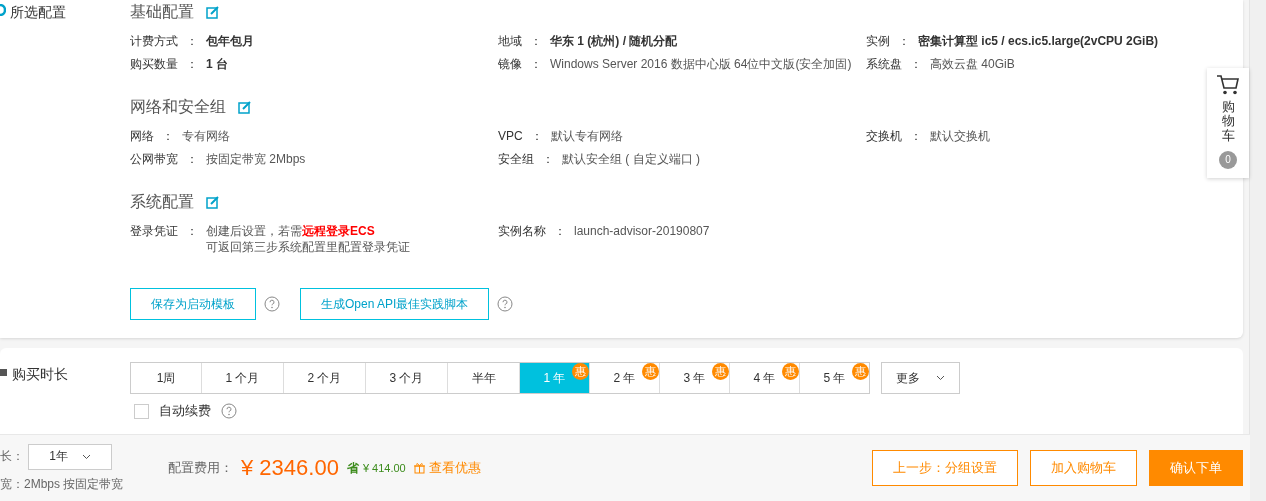  Describe the element at coordinates (70, 456) in the screenshot. I see `duration-select: 1年` at that location.